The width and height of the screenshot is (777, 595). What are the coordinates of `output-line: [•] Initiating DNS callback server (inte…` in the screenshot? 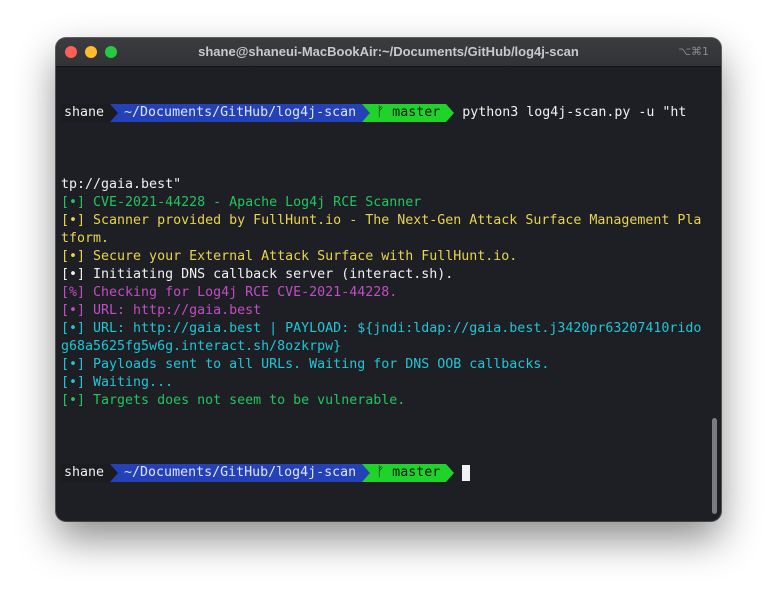 It's located at (257, 274).